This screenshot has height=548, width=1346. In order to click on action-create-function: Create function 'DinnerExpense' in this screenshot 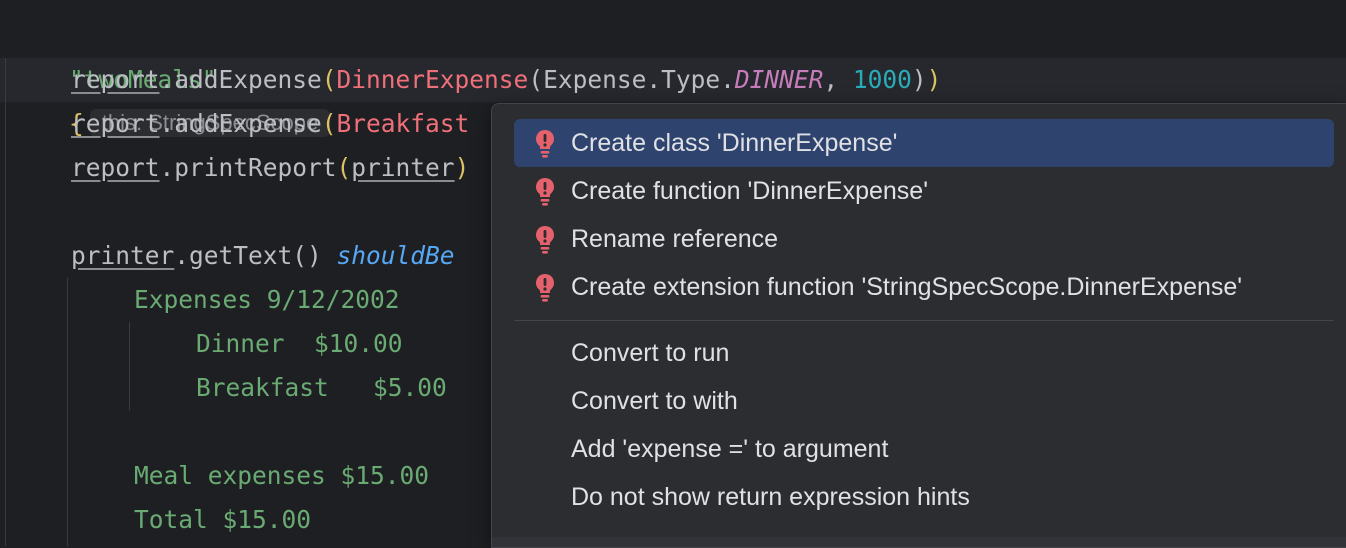, I will do `click(924, 191)`.